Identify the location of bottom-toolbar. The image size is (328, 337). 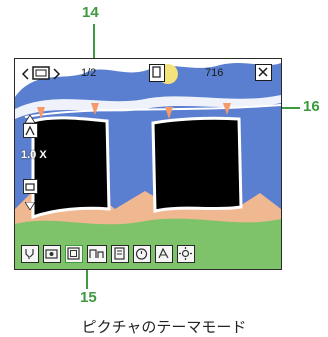
(148, 254).